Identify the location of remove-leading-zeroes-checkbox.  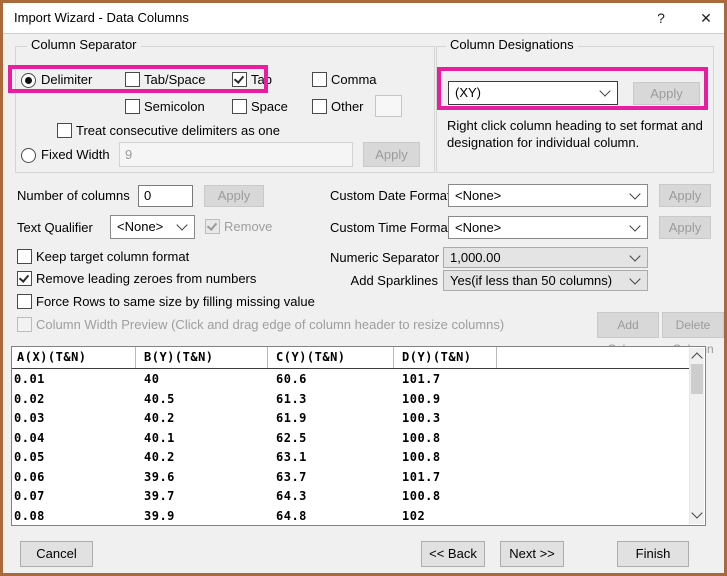
(24, 278).